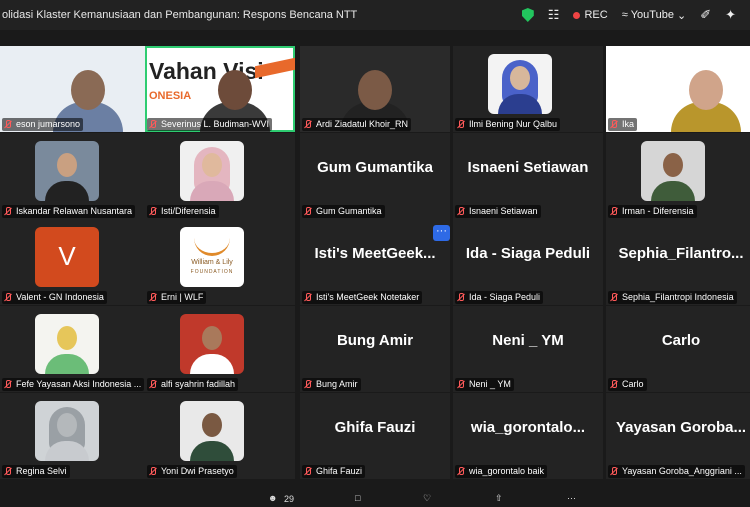 The image size is (750, 507). I want to click on participant-name-text: Ika, so click(628, 124).